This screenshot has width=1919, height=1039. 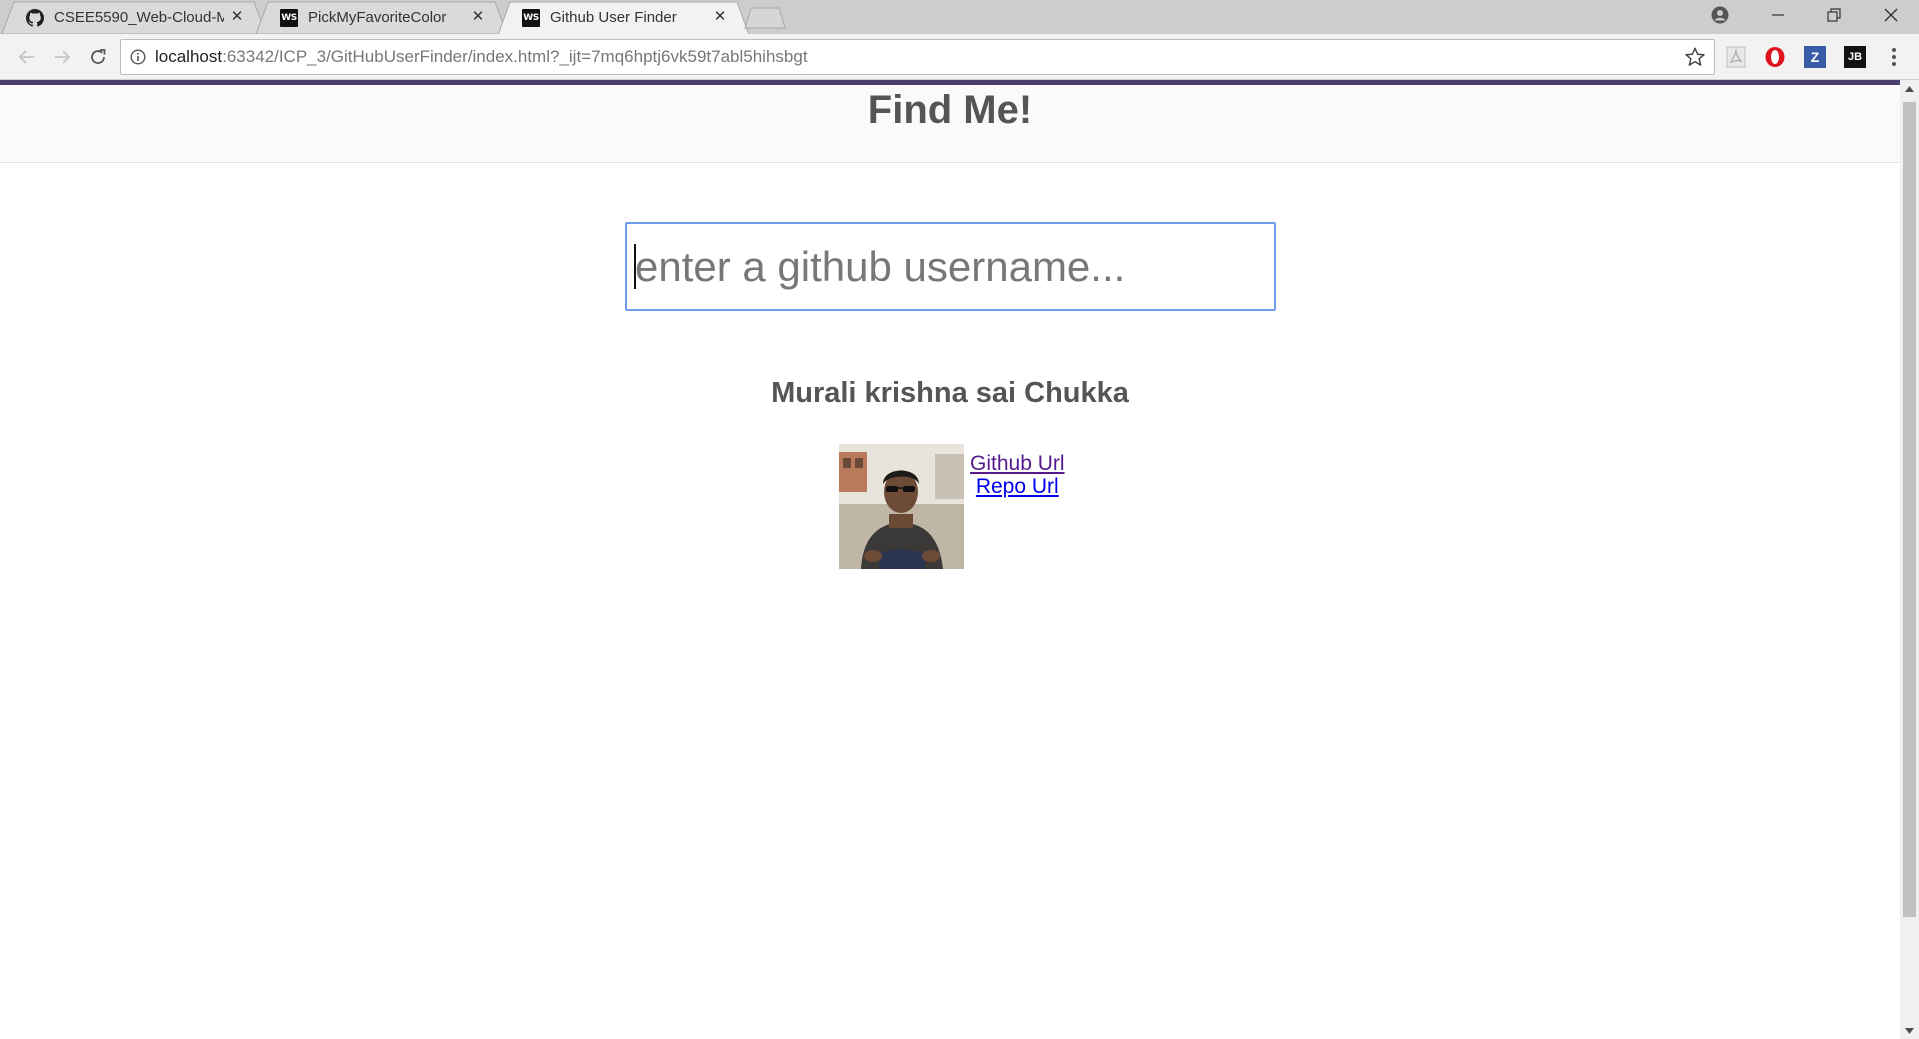 I want to click on scrollbar-thumb, so click(x=1909, y=509).